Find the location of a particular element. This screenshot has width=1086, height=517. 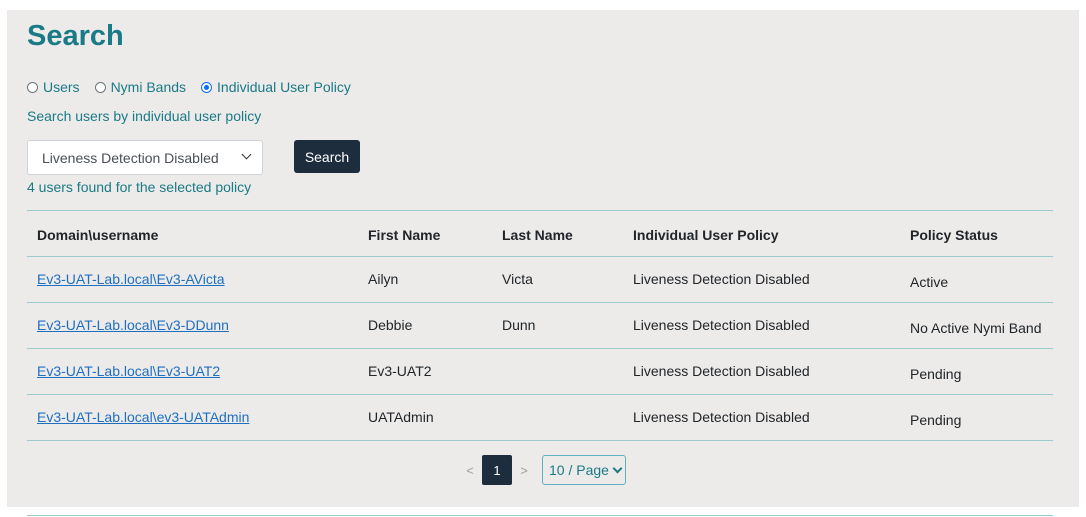

header-last-name: Last Name is located at coordinates (537, 235).